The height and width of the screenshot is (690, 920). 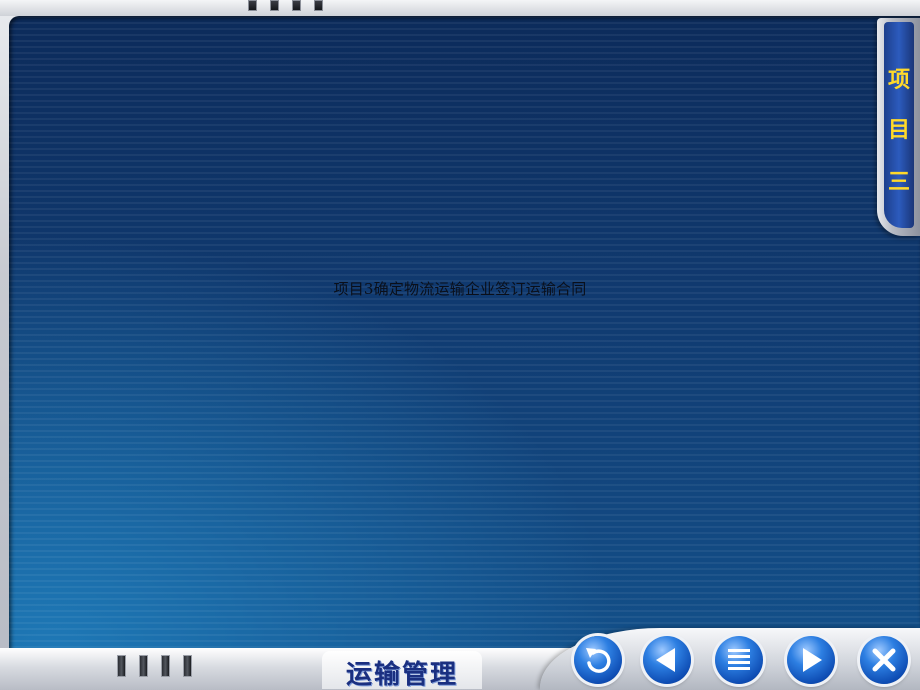 What do you see at coordinates (460, 8) in the screenshot?
I see `top-chrome-bar` at bounding box center [460, 8].